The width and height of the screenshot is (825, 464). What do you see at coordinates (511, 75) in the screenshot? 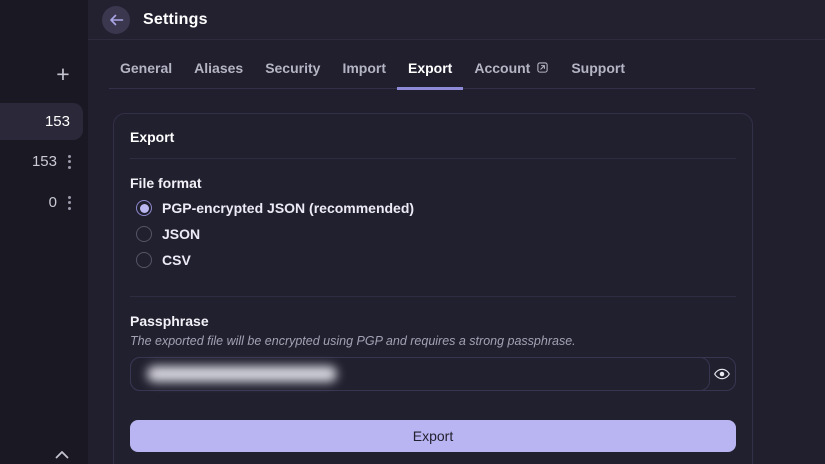
I see `tab-account: Account` at bounding box center [511, 75].